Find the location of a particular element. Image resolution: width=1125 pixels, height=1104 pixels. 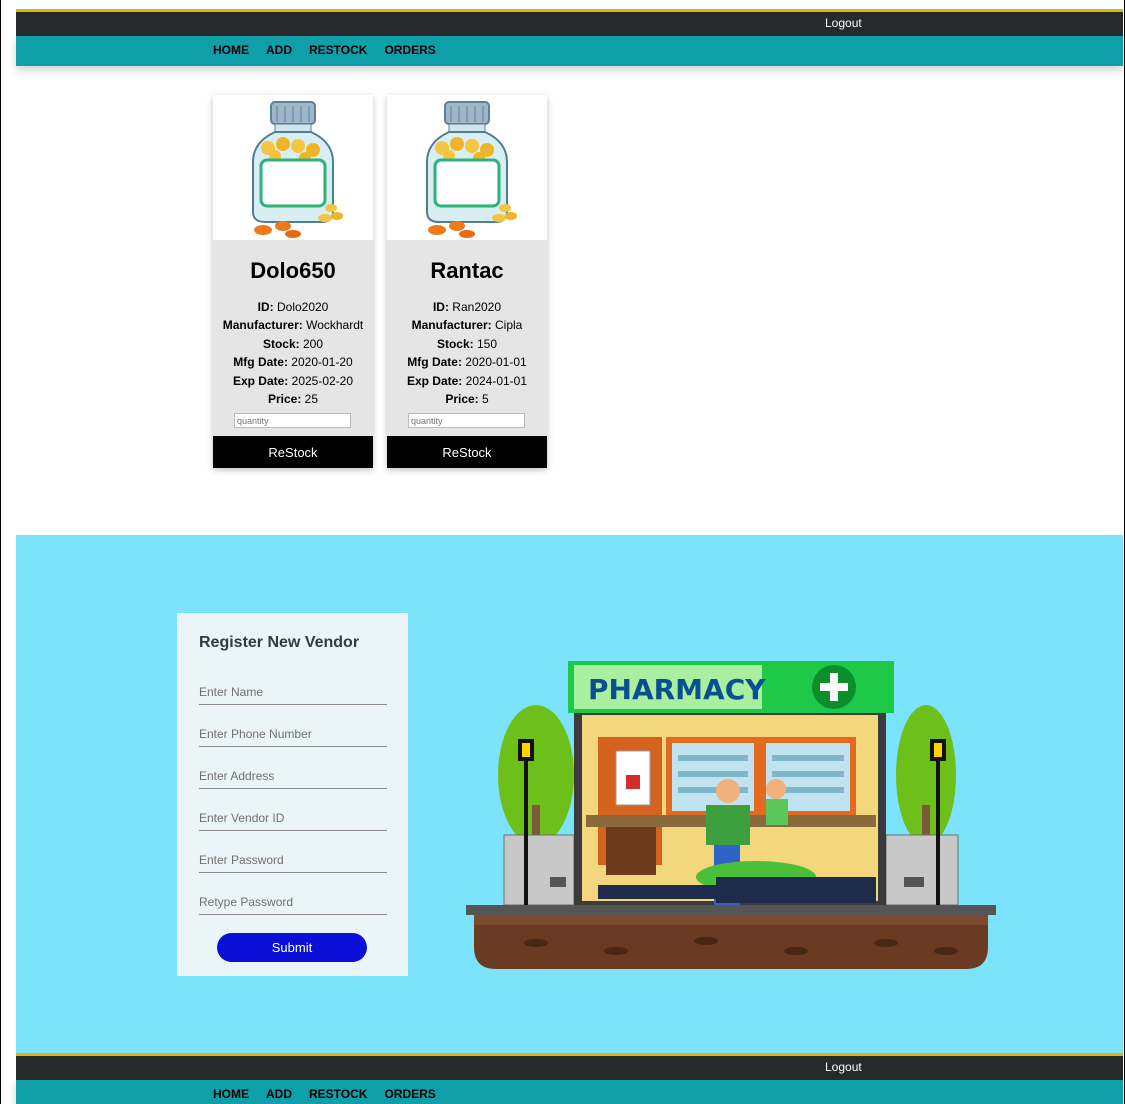

address-field-wrap is located at coordinates (293, 768).